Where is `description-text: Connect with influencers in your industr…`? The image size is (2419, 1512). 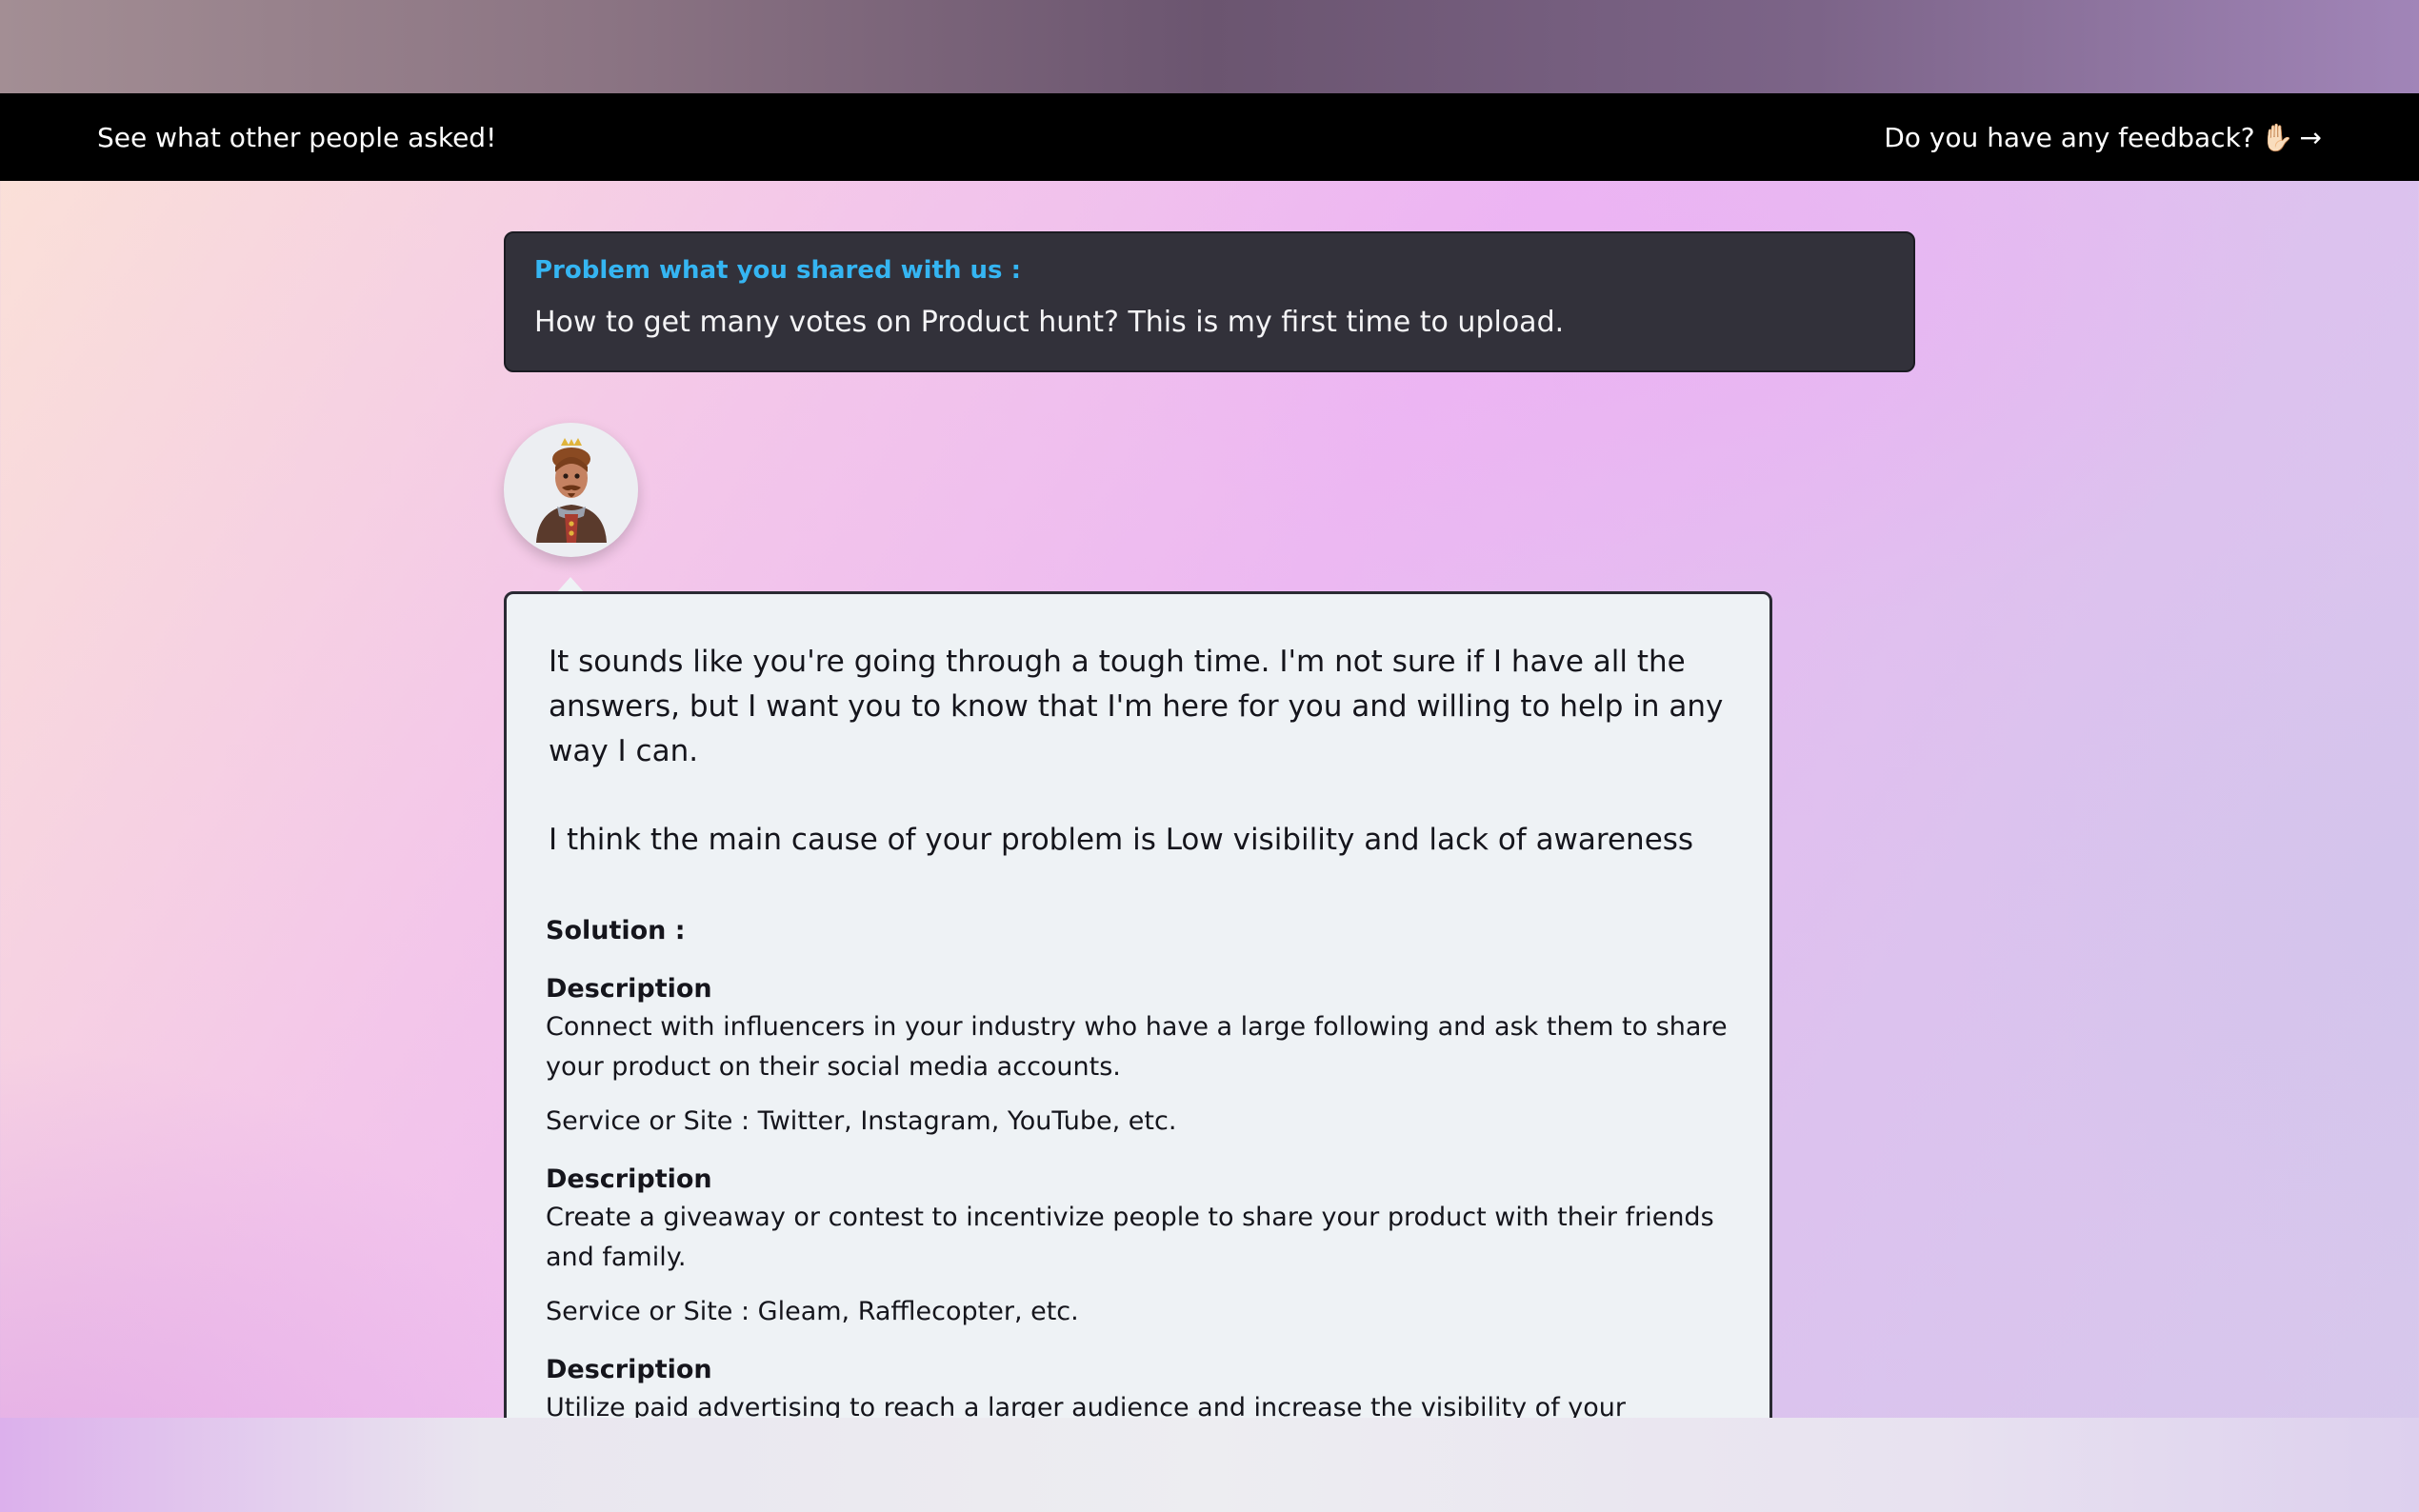
description-text: Connect with influencers in your industr… is located at coordinates (1137, 1047).